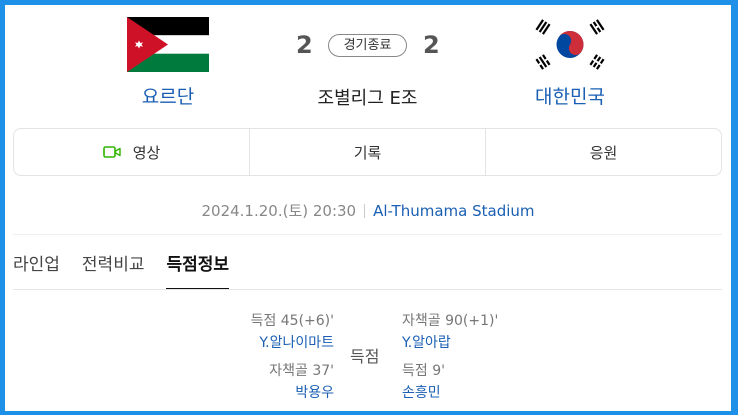  I want to click on goal-home-1: 득점 45(+6)' Y.알나이마트, so click(292, 331).